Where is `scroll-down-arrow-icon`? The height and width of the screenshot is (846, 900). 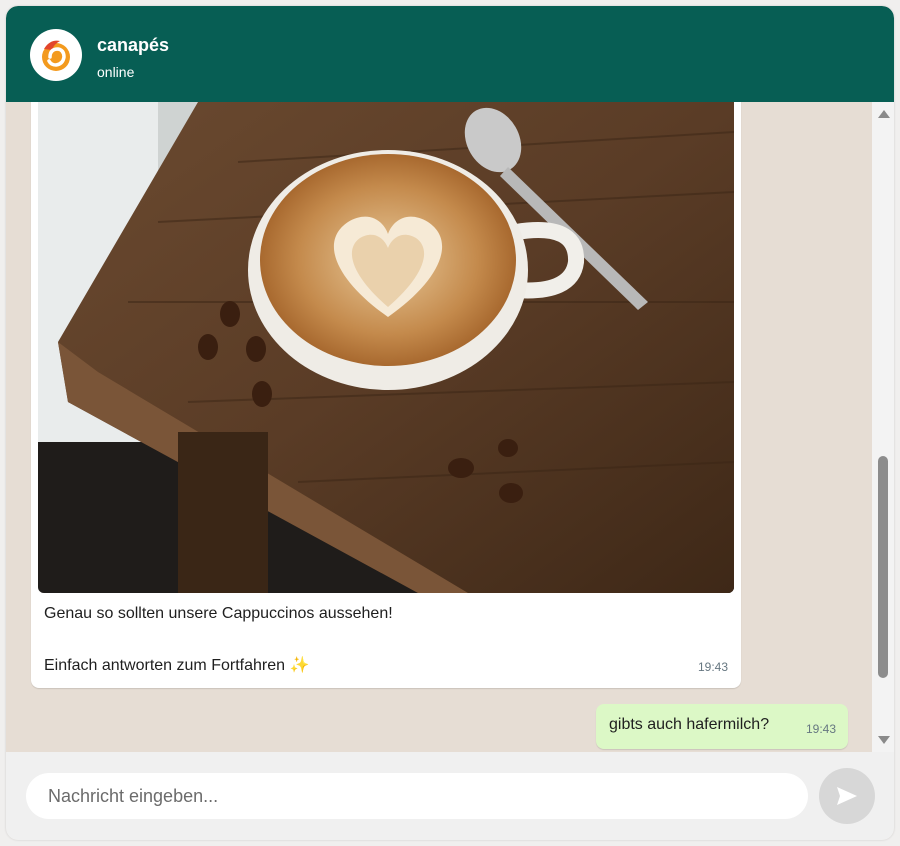 scroll-down-arrow-icon is located at coordinates (884, 740).